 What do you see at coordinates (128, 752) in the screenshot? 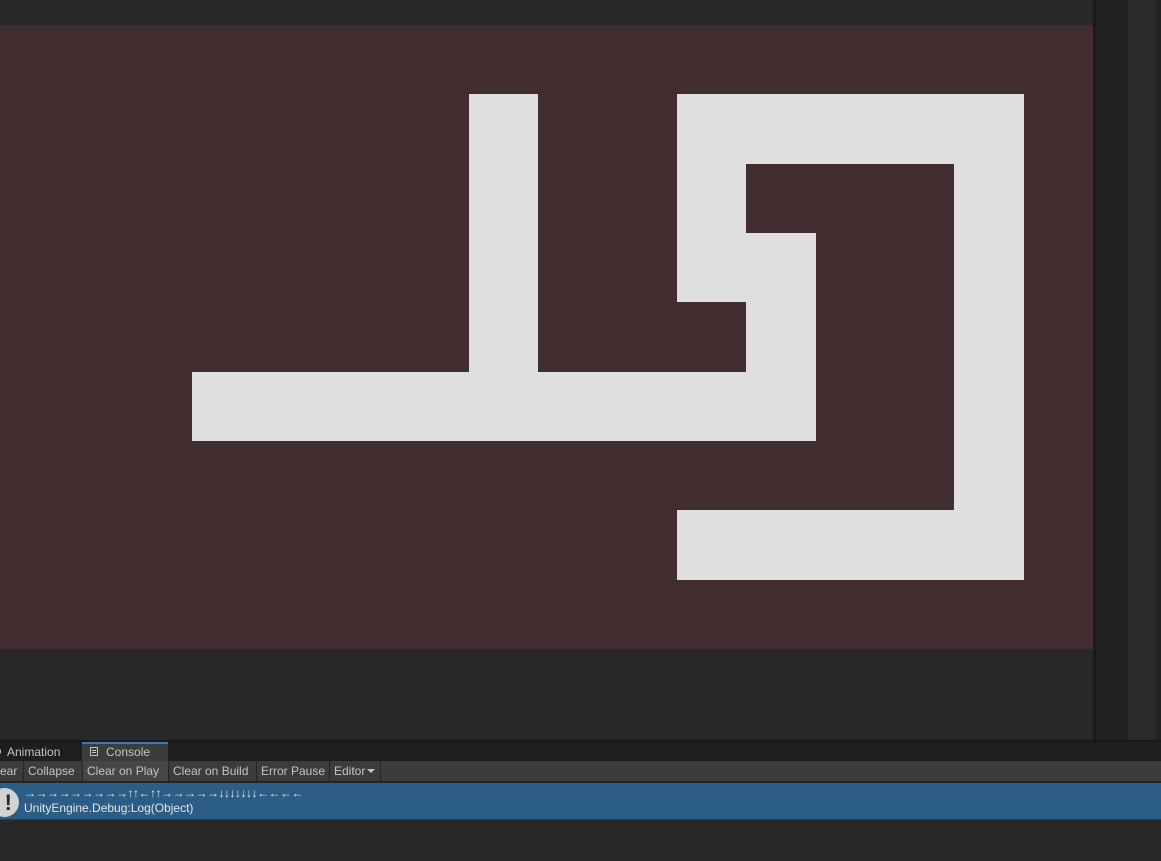
I see `tab-console-label: Console` at bounding box center [128, 752].